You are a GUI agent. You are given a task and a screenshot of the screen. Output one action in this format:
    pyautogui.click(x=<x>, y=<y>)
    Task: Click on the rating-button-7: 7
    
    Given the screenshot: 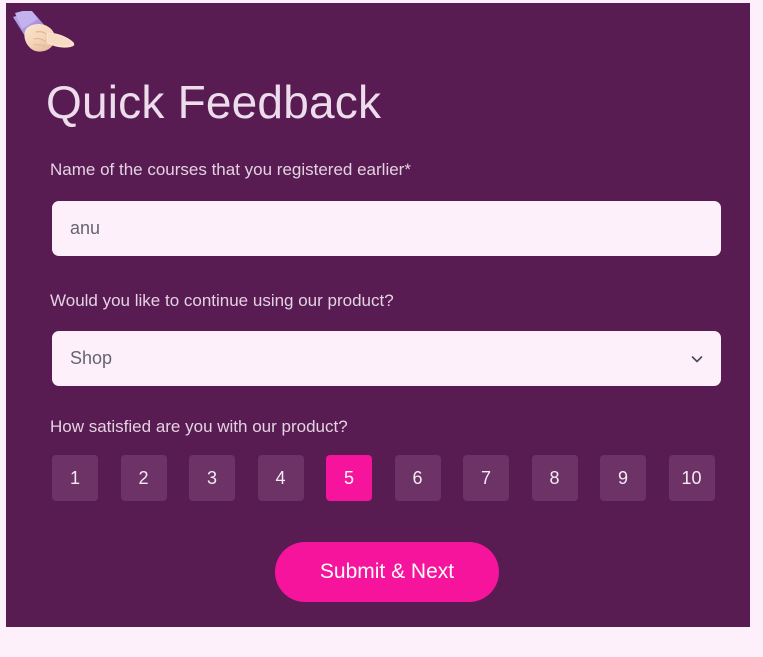 What is the action you would take?
    pyautogui.click(x=486, y=478)
    